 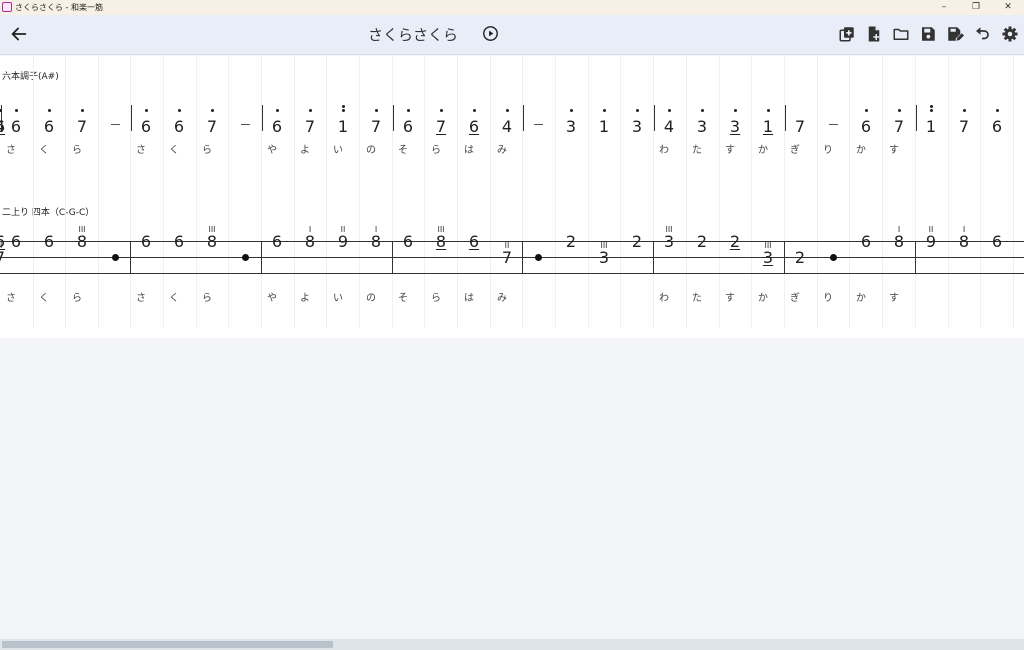 I want to click on settings-gear-icon, so click(x=1010, y=34).